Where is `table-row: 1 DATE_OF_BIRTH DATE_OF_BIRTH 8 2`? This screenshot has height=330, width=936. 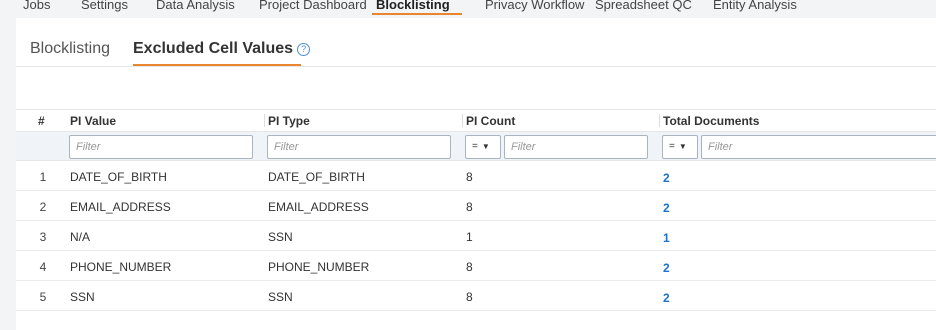
table-row: 1 DATE_OF_BIRTH DATE_OF_BIRTH 8 2 is located at coordinates (476, 176).